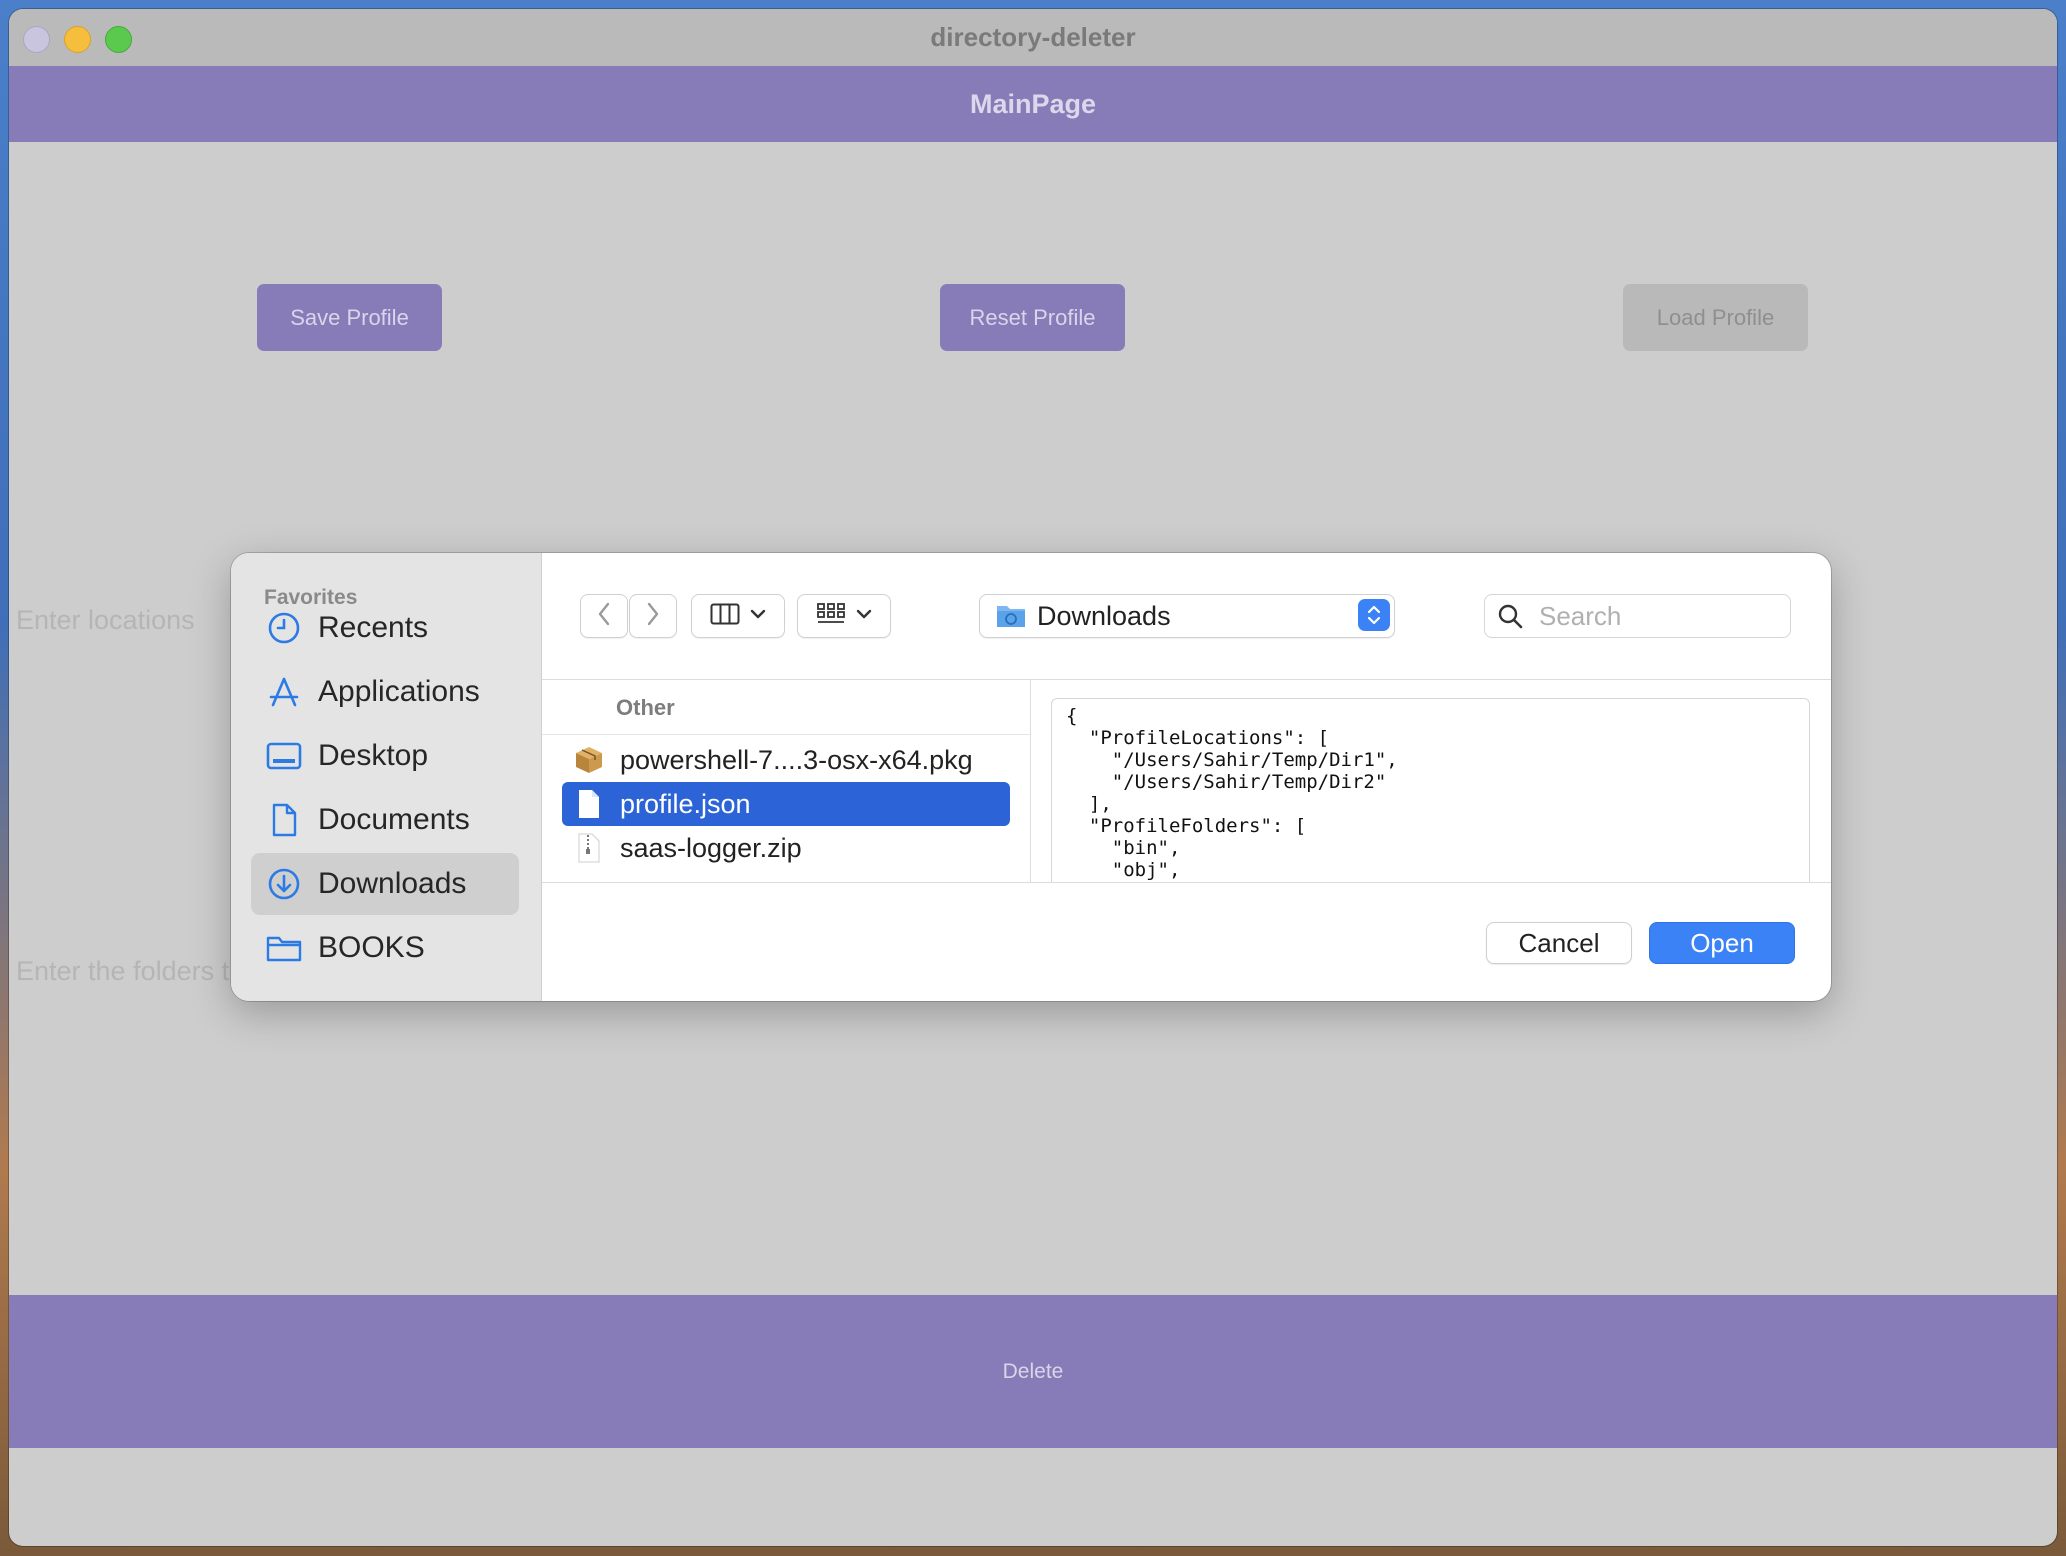 Image resolution: width=2066 pixels, height=1556 pixels. I want to click on window-controls, so click(77, 39).